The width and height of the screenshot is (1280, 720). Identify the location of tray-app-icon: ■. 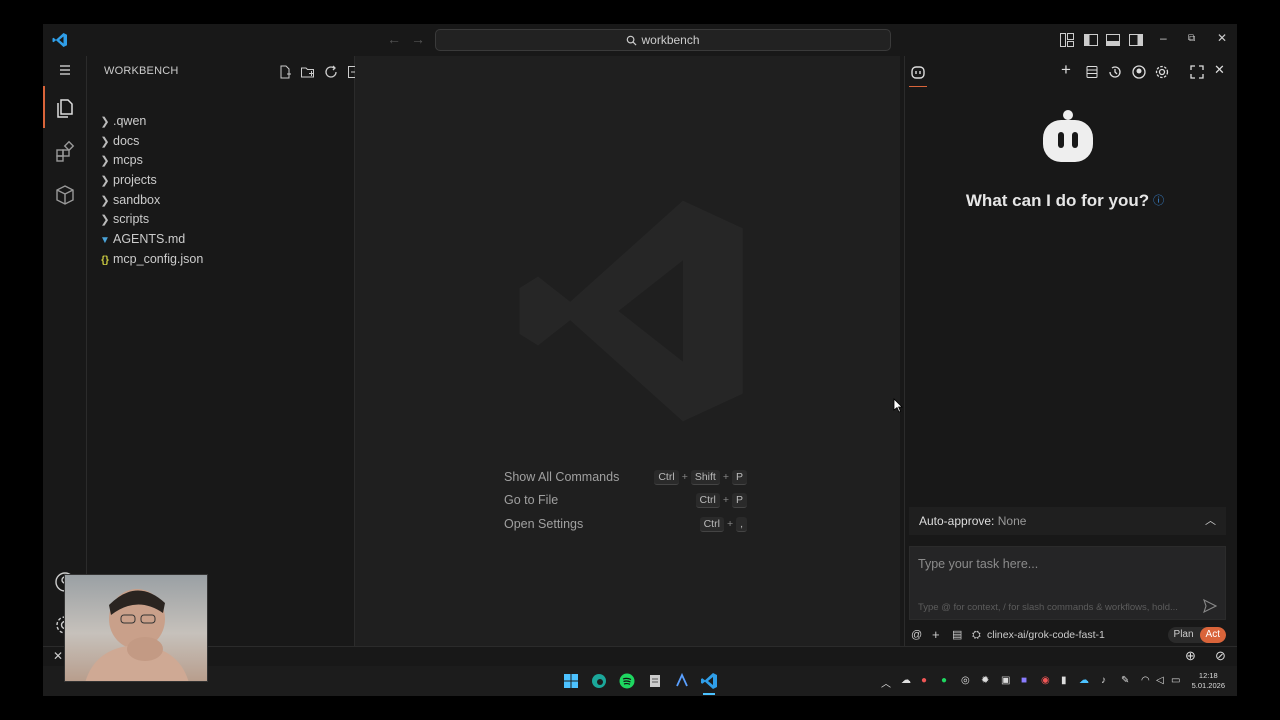
(1024, 680).